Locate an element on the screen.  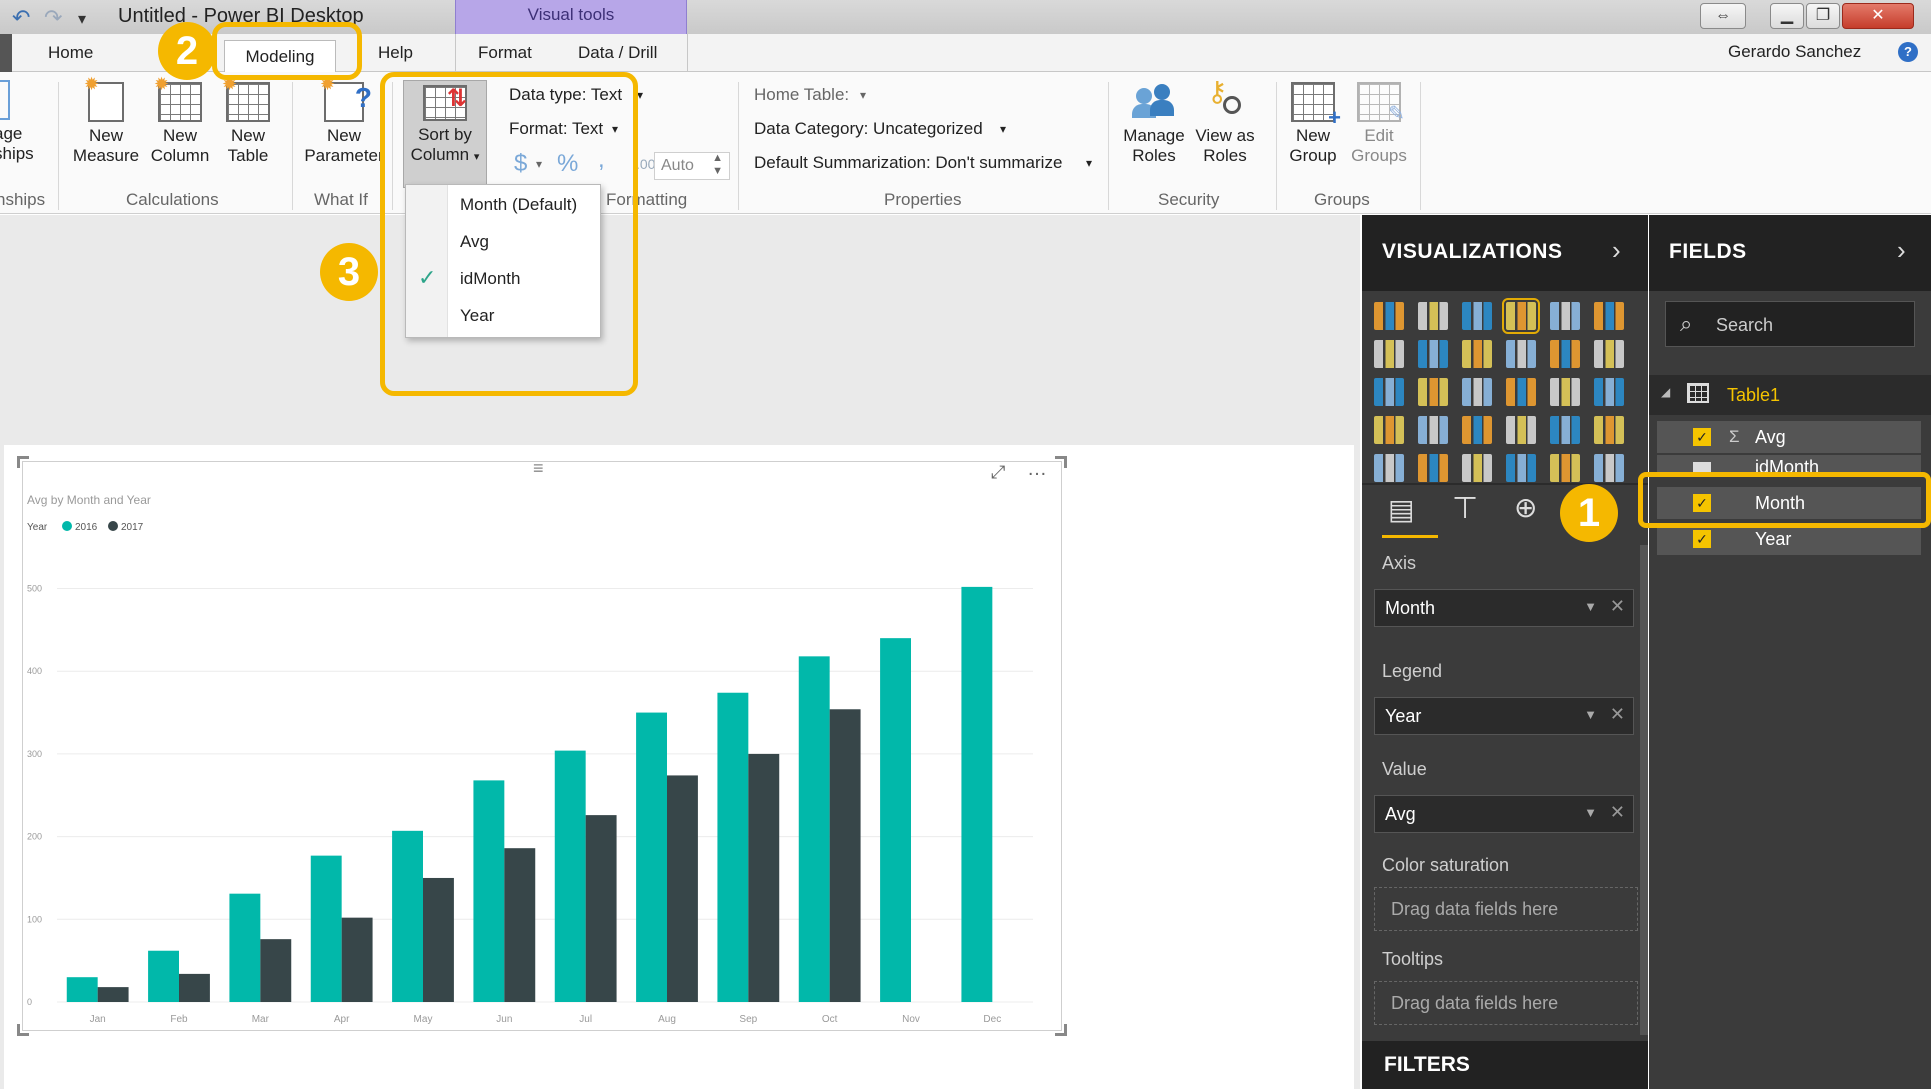
new-measure-button: ✹ New Measure is located at coordinates (106, 120).